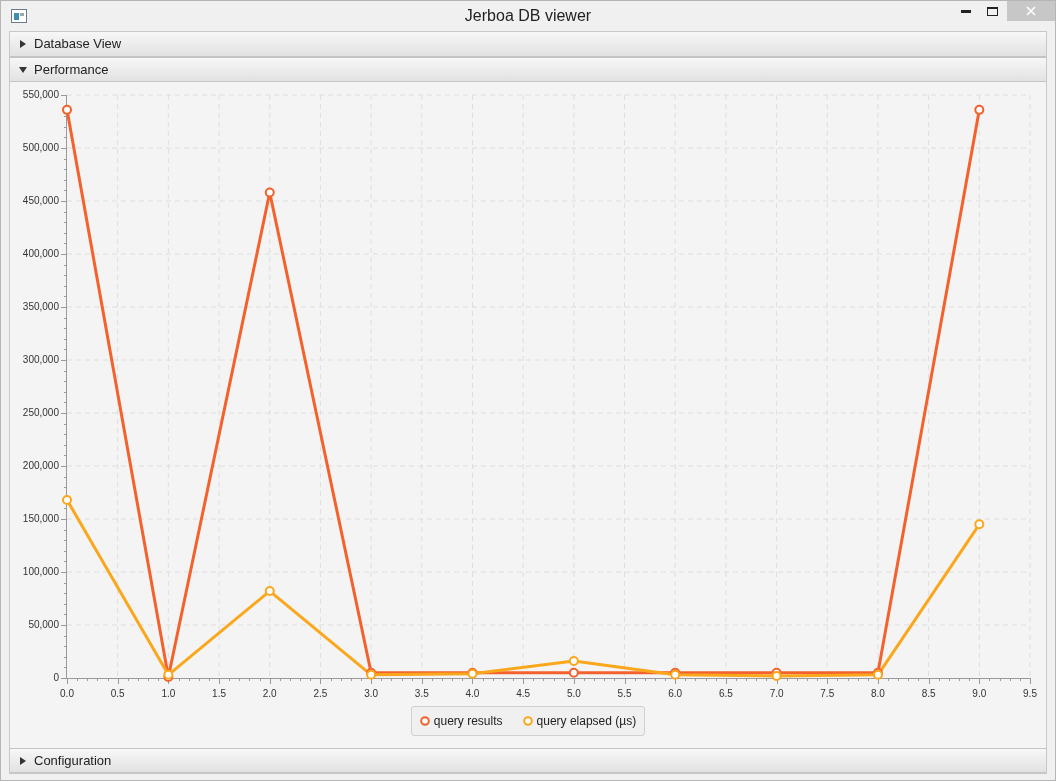 The height and width of the screenshot is (781, 1056). Describe the element at coordinates (78, 44) in the screenshot. I see `section-title: Database View` at that location.